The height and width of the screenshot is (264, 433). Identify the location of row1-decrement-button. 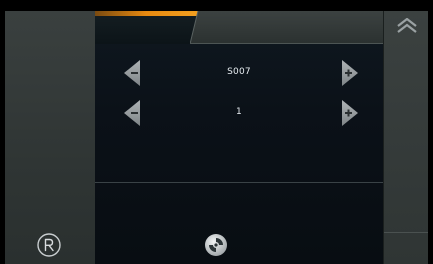
(132, 73).